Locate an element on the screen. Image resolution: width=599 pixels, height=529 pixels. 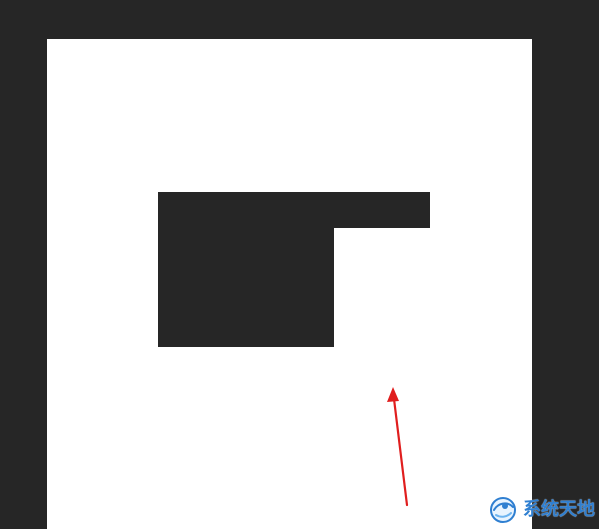
watermark: 系统天地 is located at coordinates (541, 510).